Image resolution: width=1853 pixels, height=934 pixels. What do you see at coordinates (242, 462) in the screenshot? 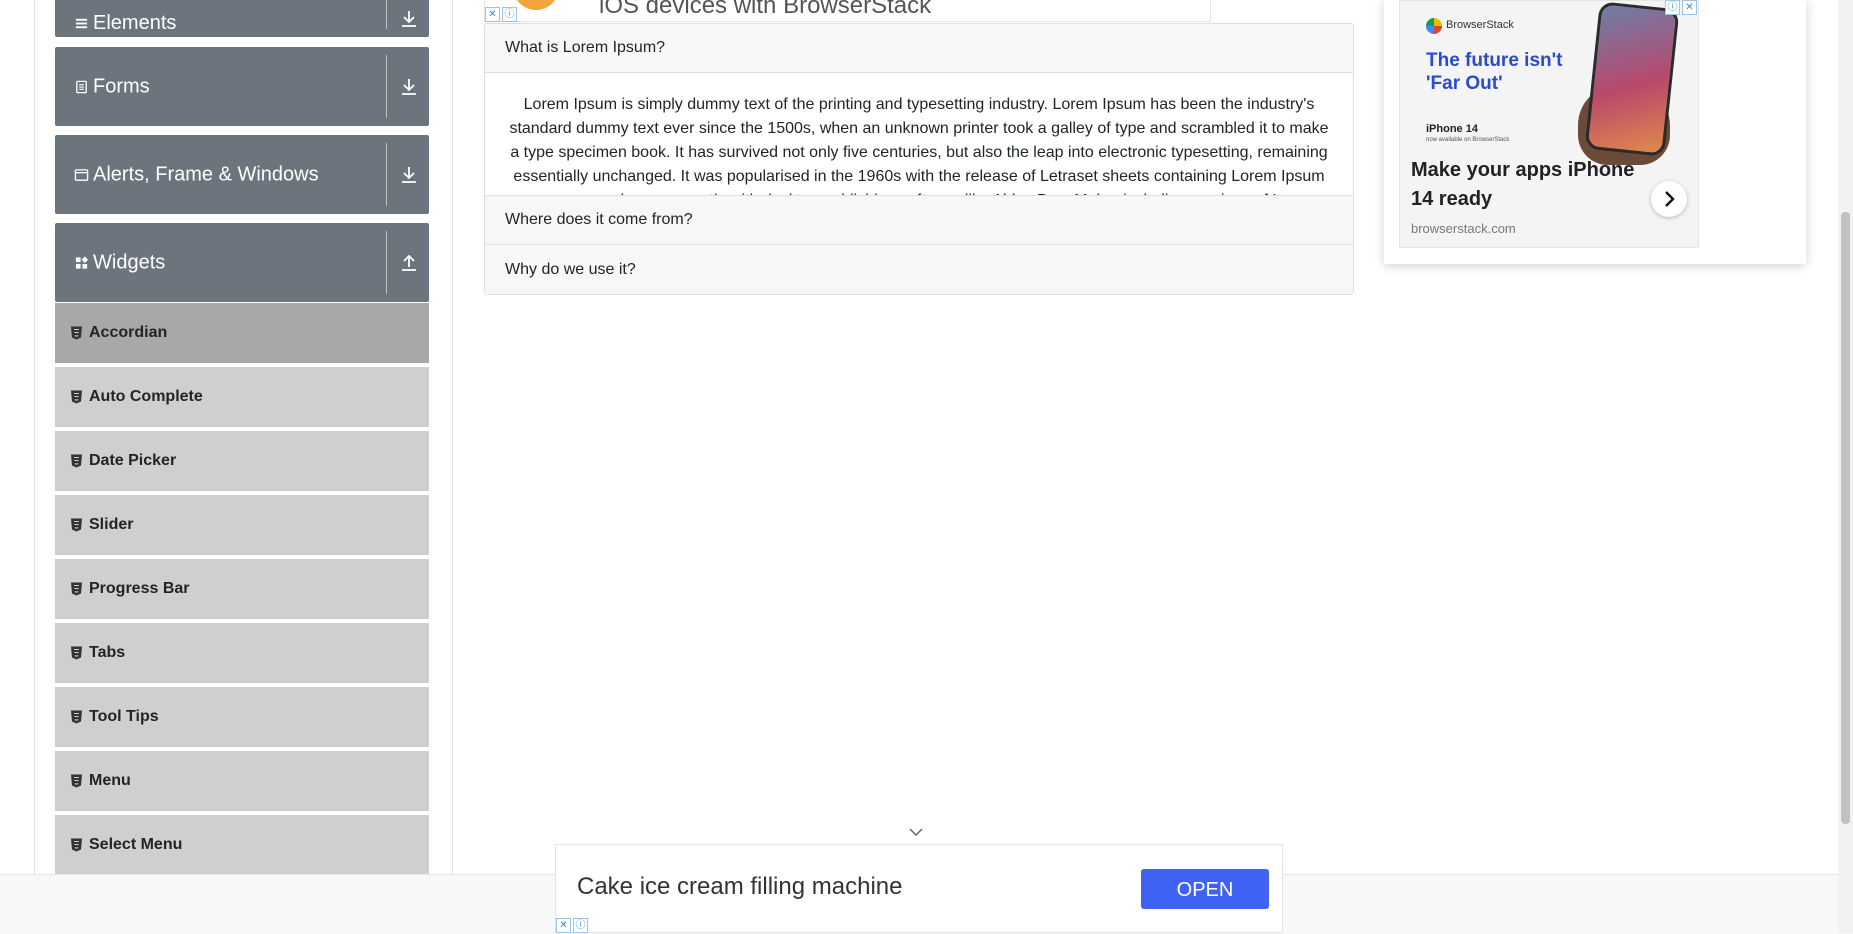
I see `sidebar-item-date-picker: Date Picker` at bounding box center [242, 462].